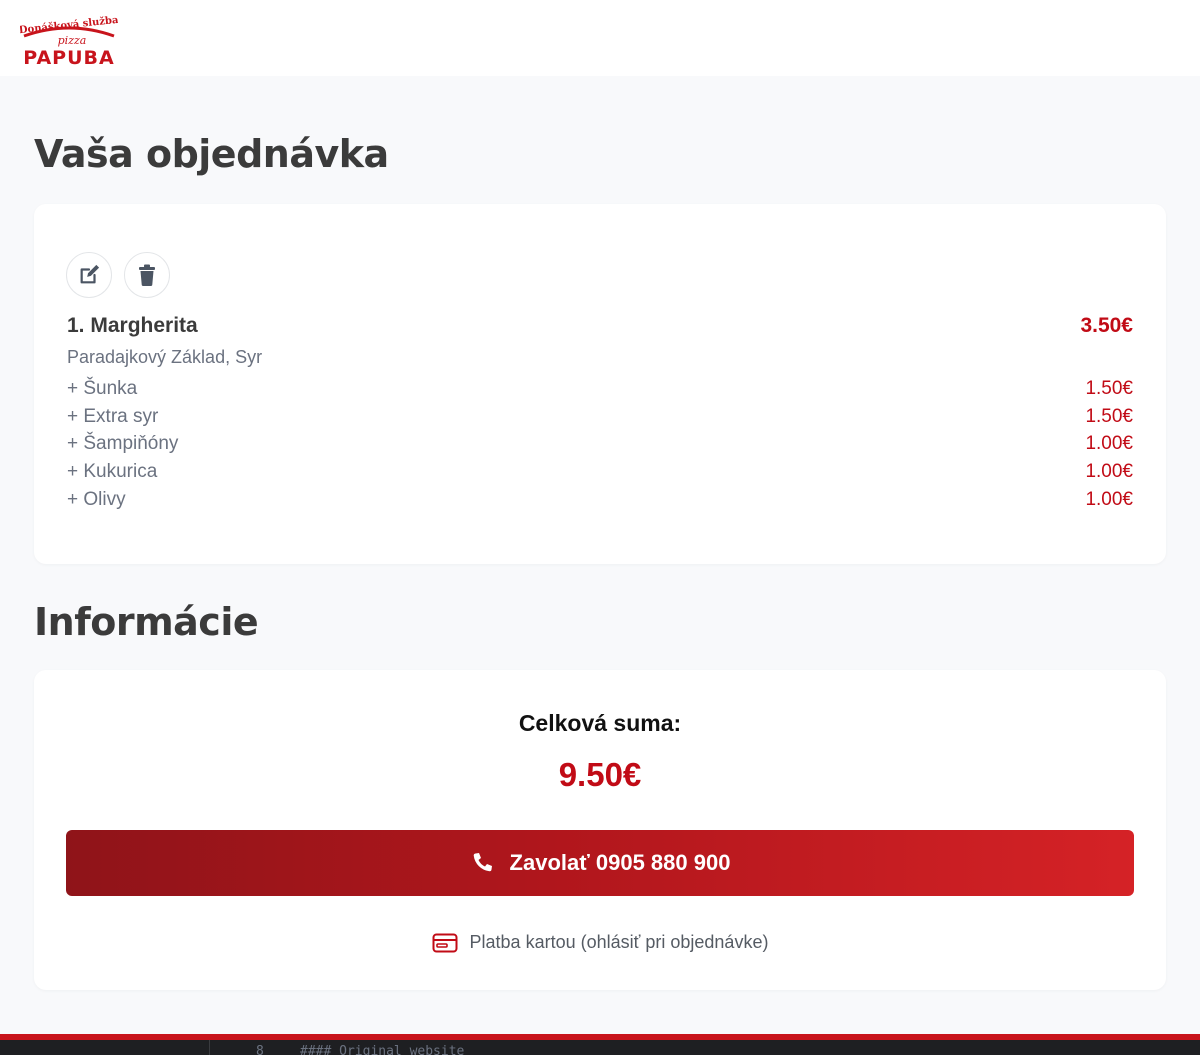 This screenshot has width=1200, height=1055. I want to click on extra-row: + Kukurica 1.00€, so click(600, 473).